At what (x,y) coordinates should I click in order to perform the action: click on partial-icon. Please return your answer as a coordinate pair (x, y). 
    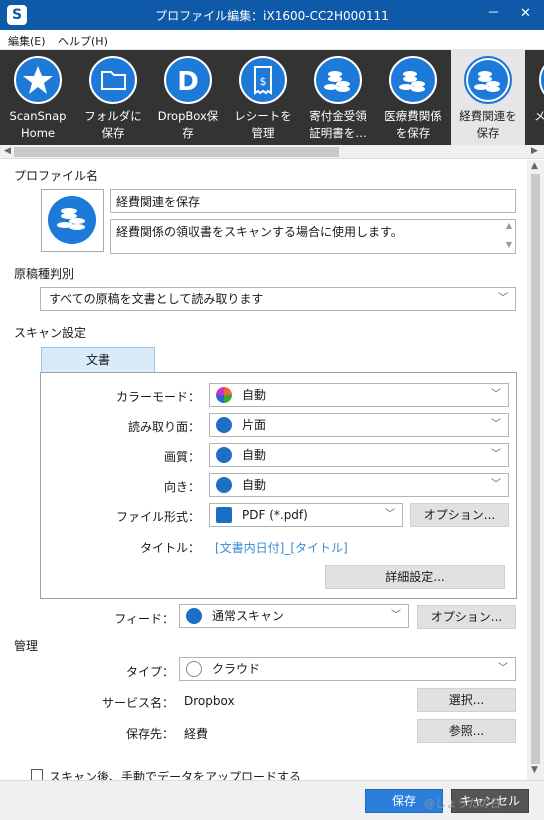
    Looking at the image, I should click on (541, 80).